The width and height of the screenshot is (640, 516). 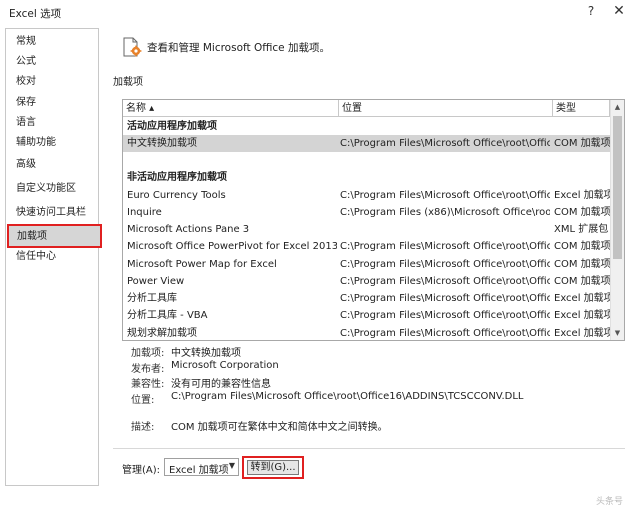 What do you see at coordinates (172, 126) in the screenshot?
I see `group-label: 活动应用程序加载项` at bounding box center [172, 126].